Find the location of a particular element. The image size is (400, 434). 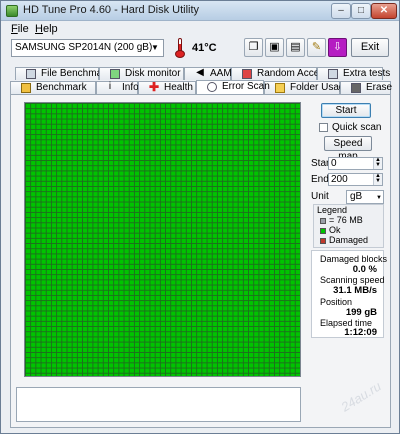

position-value: 199 gB is located at coordinates (361, 312).